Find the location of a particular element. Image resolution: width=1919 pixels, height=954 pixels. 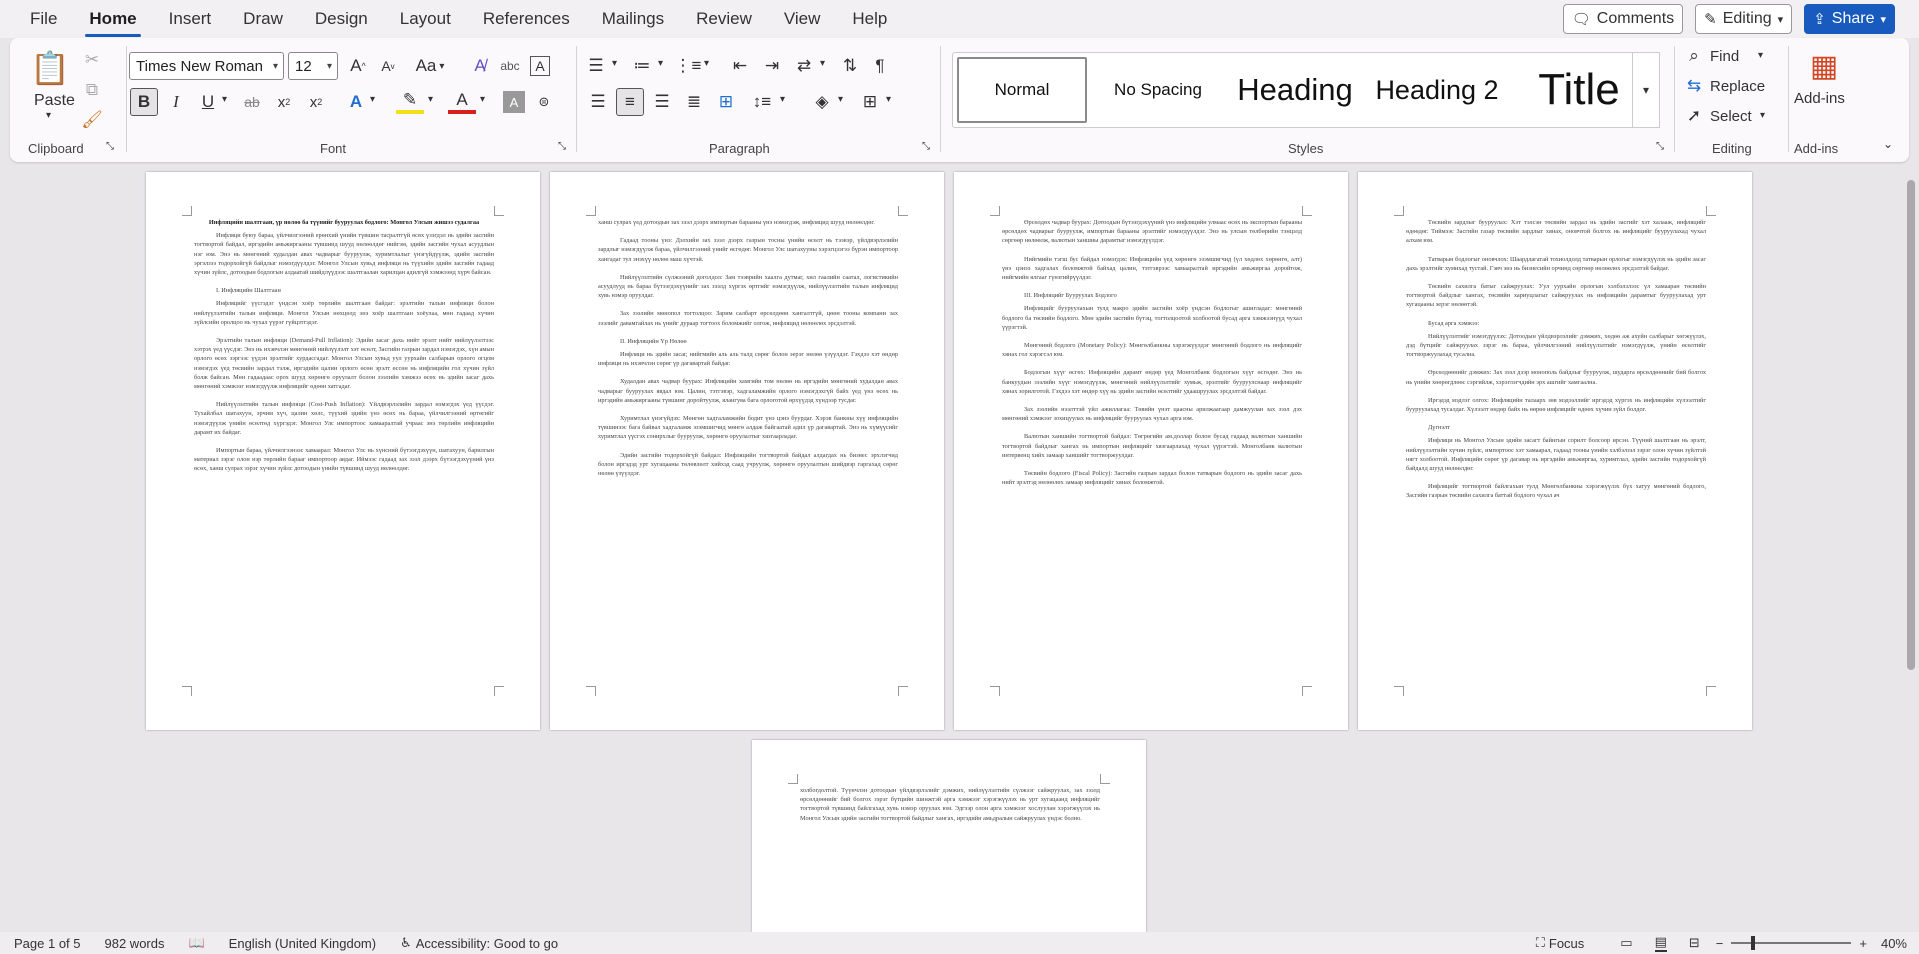

strikethrough-icon: ab is located at coordinates (252, 102).